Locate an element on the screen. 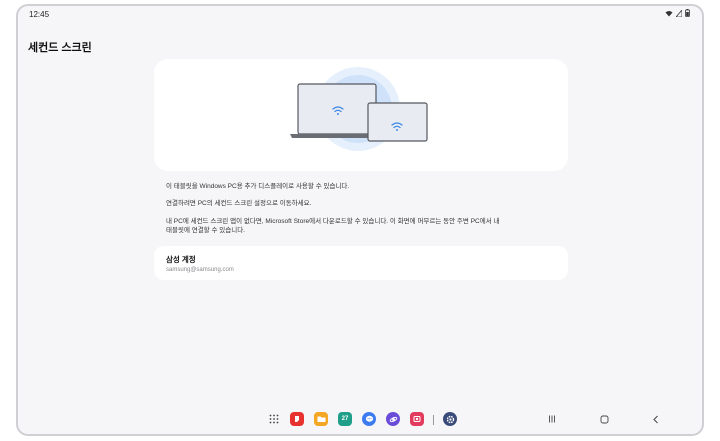 The height and width of the screenshot is (441, 720). description-line-1: 이 태블릿을 Windows PC용 추가 디스플레이로 사용할 수 있습니다. is located at coordinates (258, 186).